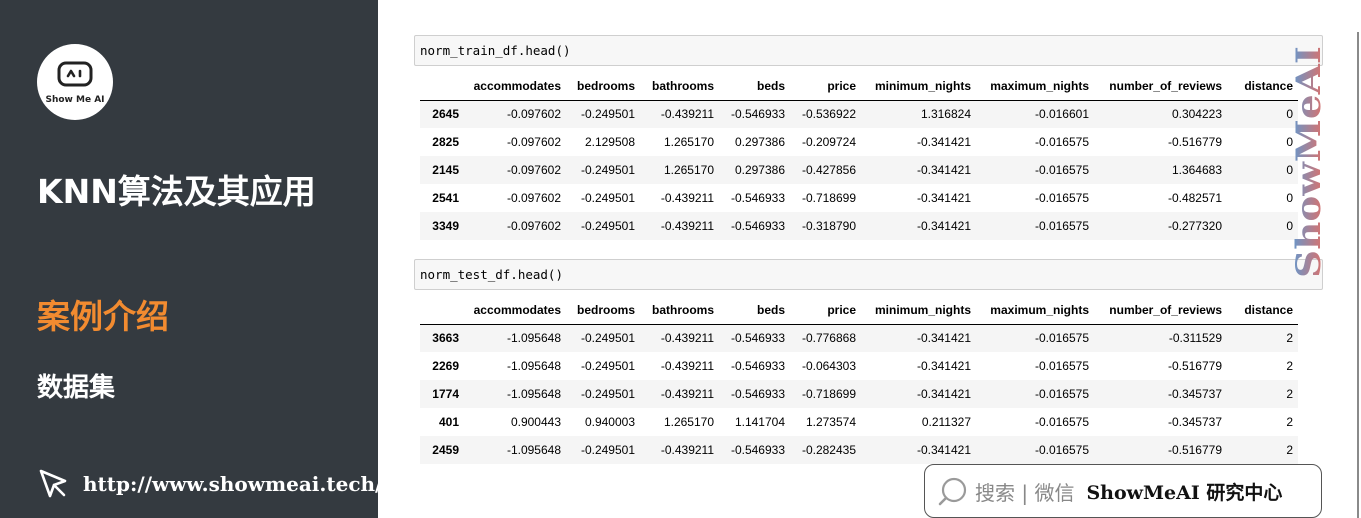 Image resolution: width=1361 pixels, height=518 pixels. I want to click on table-cell: -0.427856, so click(828, 170).